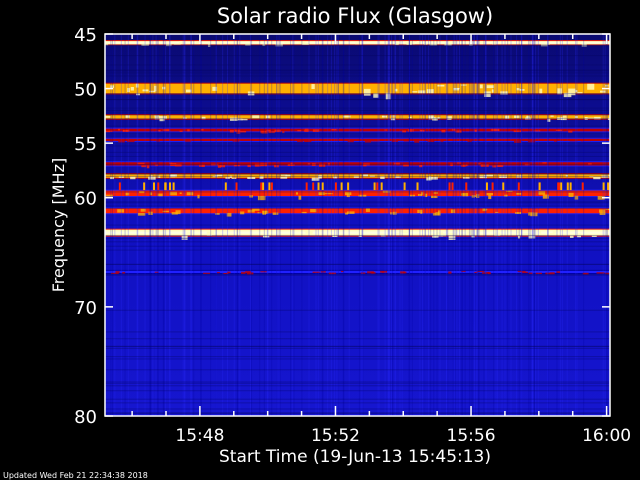 This screenshot has width=640, height=480. Describe the element at coordinates (606, 436) in the screenshot. I see `x-tick-label: 16:00` at that location.